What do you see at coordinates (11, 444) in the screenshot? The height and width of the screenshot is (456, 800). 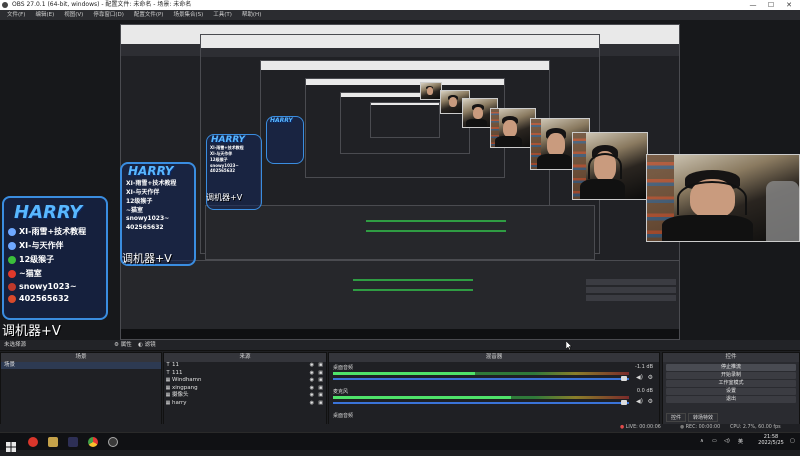 I see `windows-start-icon` at bounding box center [11, 444].